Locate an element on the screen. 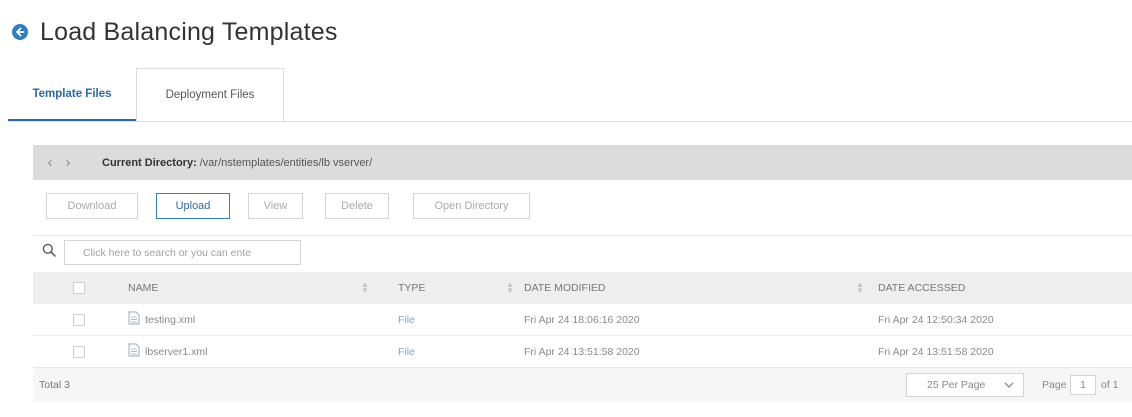 This screenshot has width=1132, height=417. page-label: Page is located at coordinates (1054, 385).